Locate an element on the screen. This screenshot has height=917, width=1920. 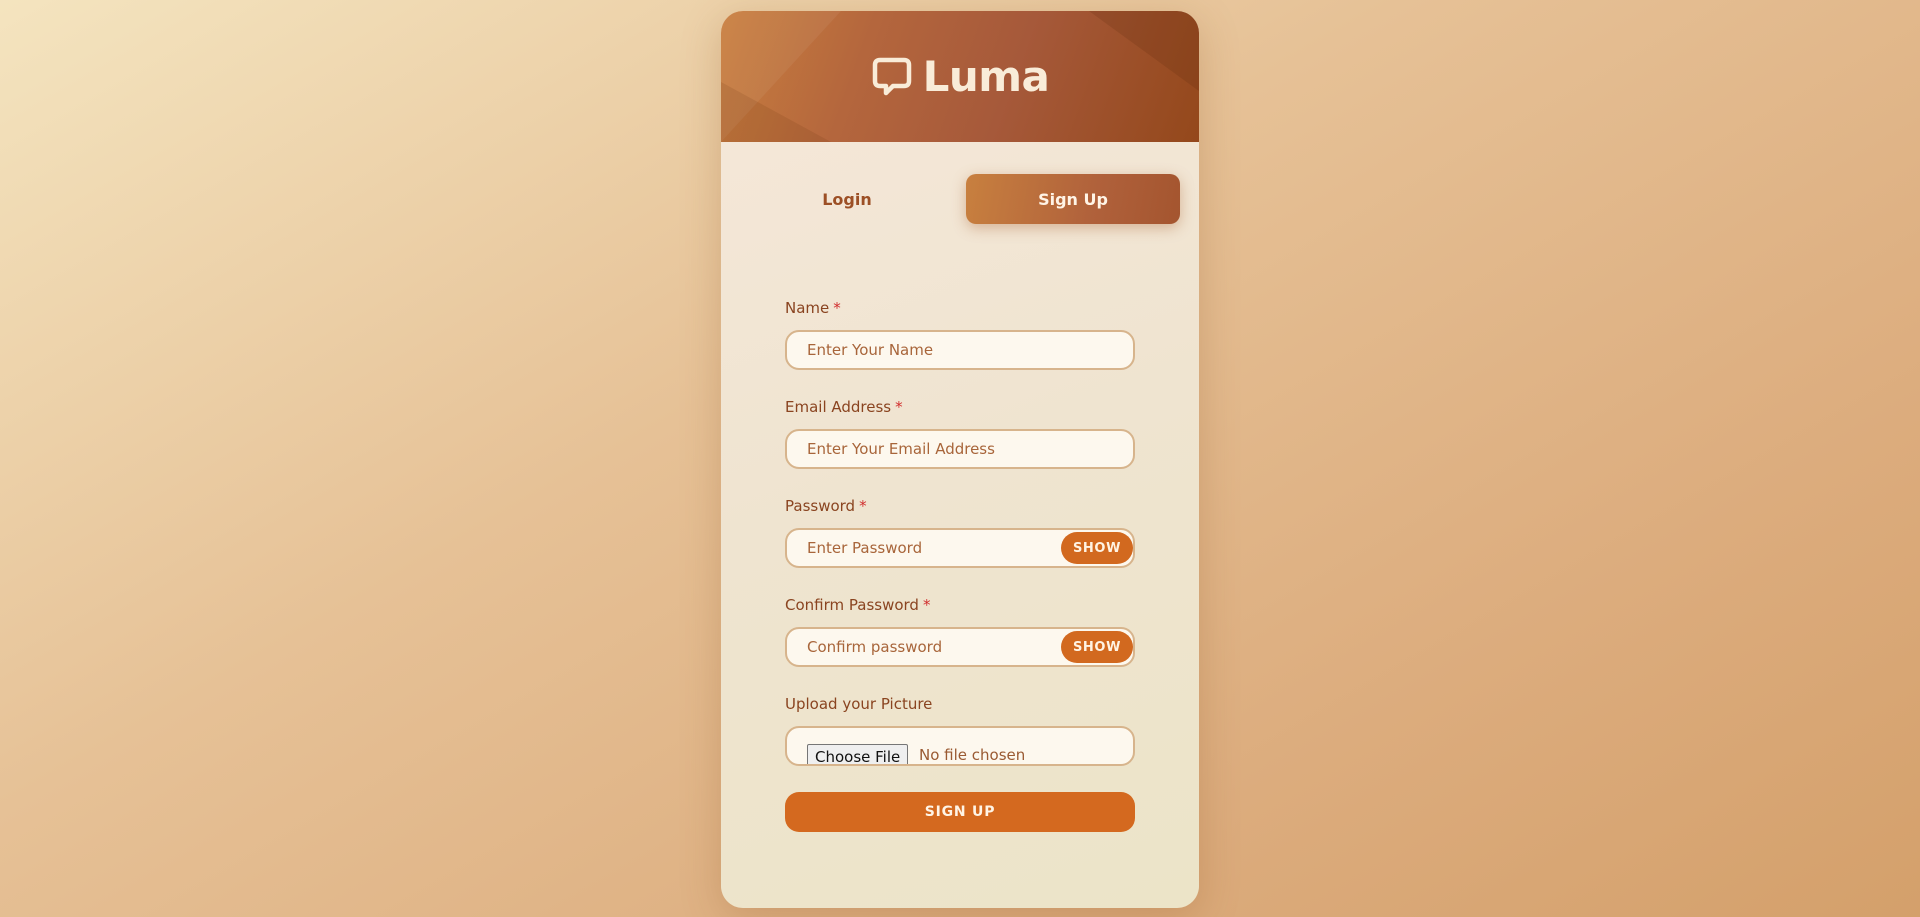
name-input is located at coordinates (960, 350).